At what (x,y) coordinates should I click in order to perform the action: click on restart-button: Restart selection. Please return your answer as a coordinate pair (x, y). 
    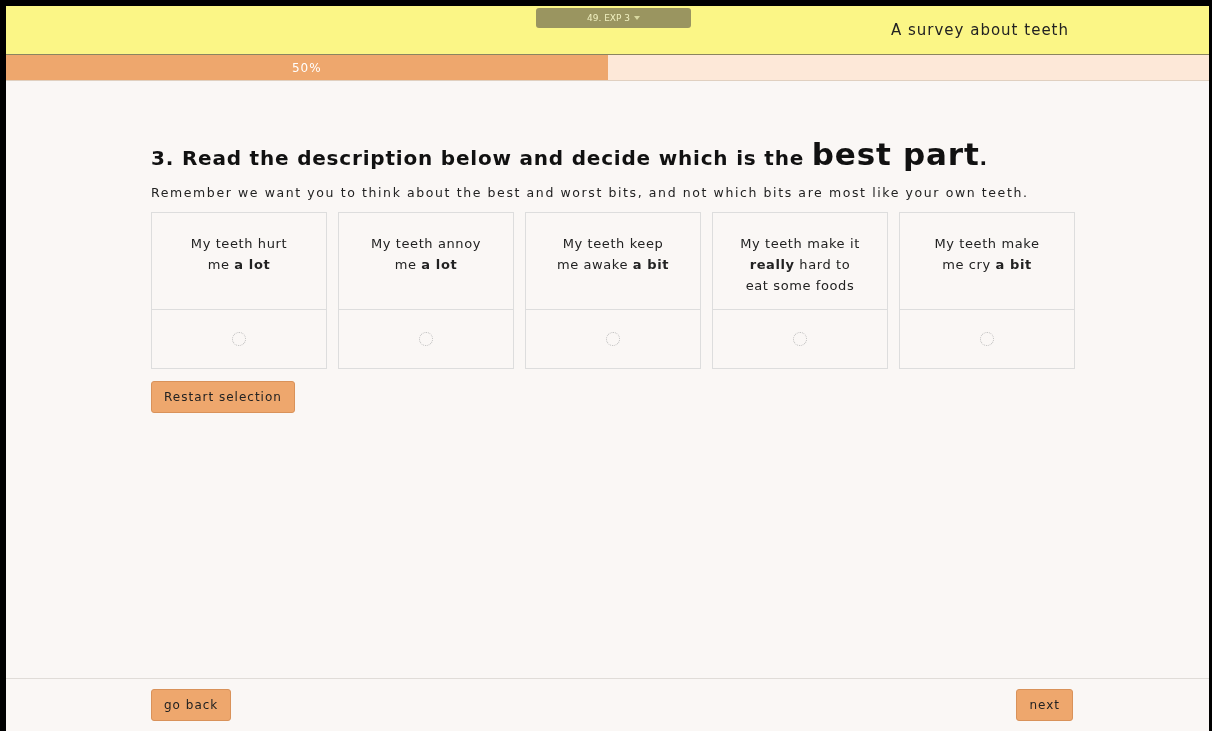
    Looking at the image, I should click on (223, 397).